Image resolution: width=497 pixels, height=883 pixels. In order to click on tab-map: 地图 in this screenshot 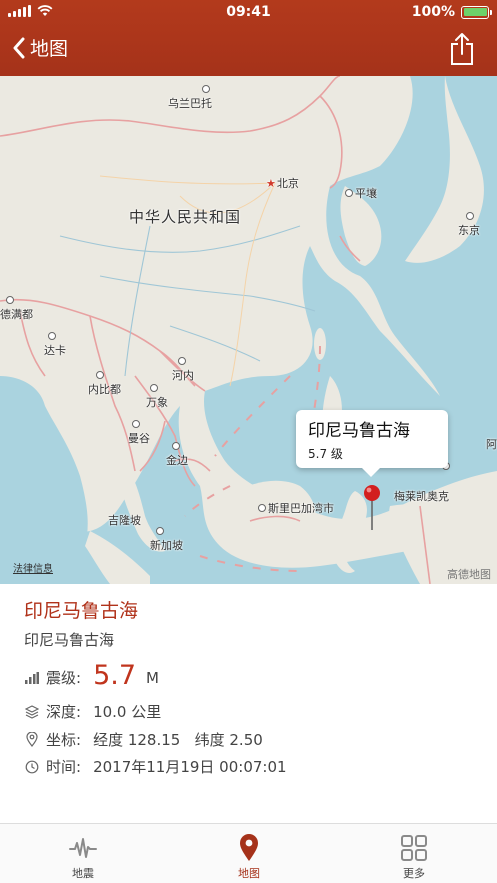, I will do `click(249, 853)`.